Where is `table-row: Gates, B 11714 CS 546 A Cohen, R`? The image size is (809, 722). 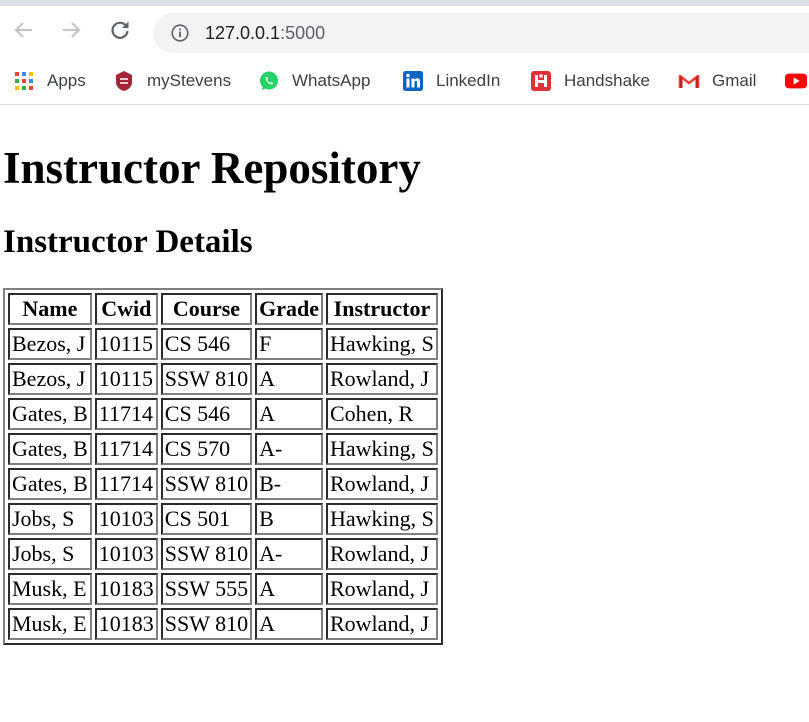 table-row: Gates, B 11714 CS 546 A Cohen, R is located at coordinates (223, 414).